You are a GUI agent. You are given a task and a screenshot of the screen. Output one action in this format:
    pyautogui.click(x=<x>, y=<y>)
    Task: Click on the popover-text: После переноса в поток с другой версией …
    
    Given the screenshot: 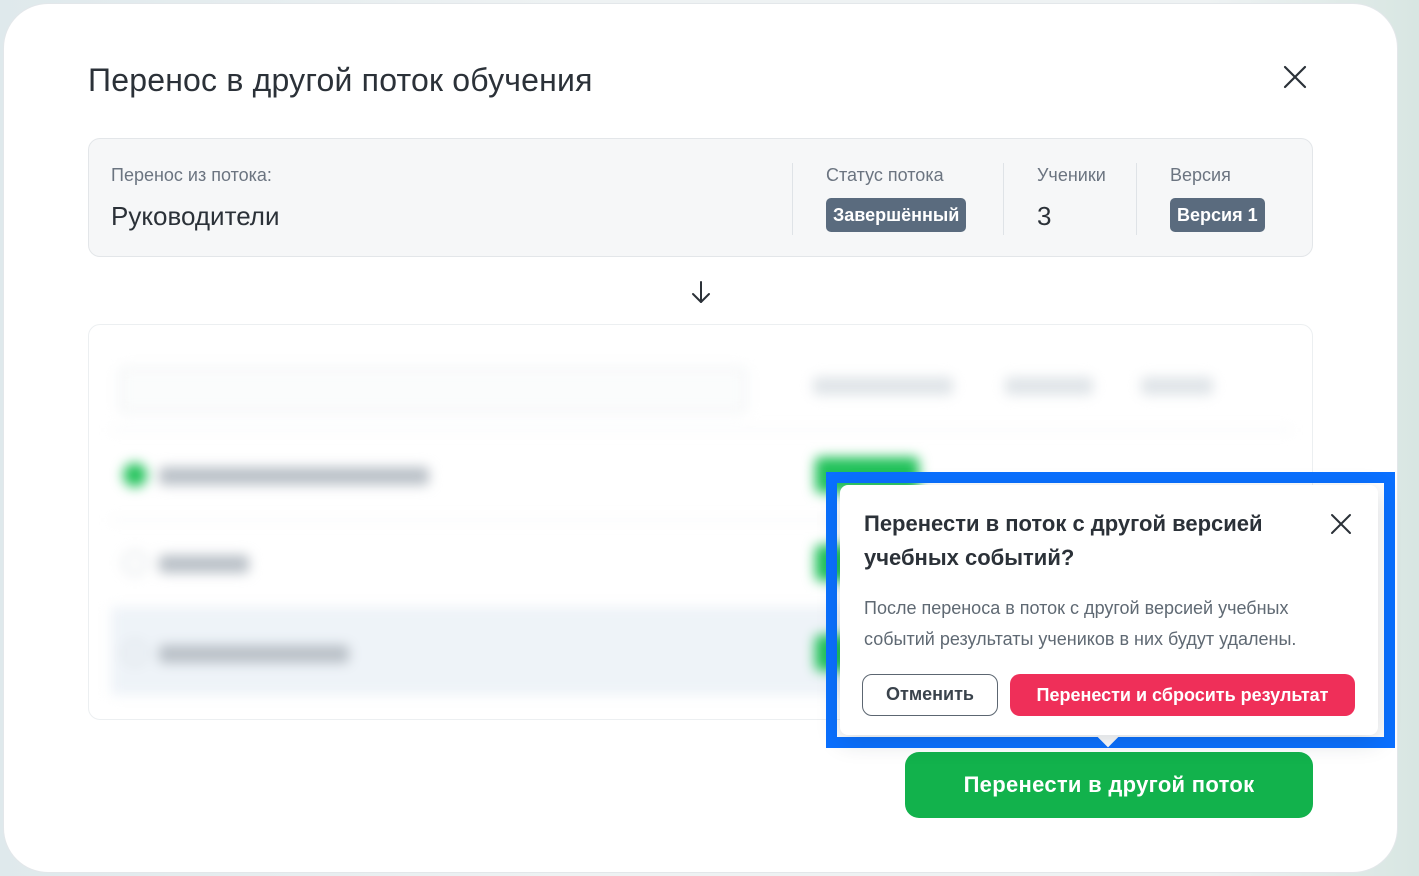 What is the action you would take?
    pyautogui.click(x=1080, y=623)
    